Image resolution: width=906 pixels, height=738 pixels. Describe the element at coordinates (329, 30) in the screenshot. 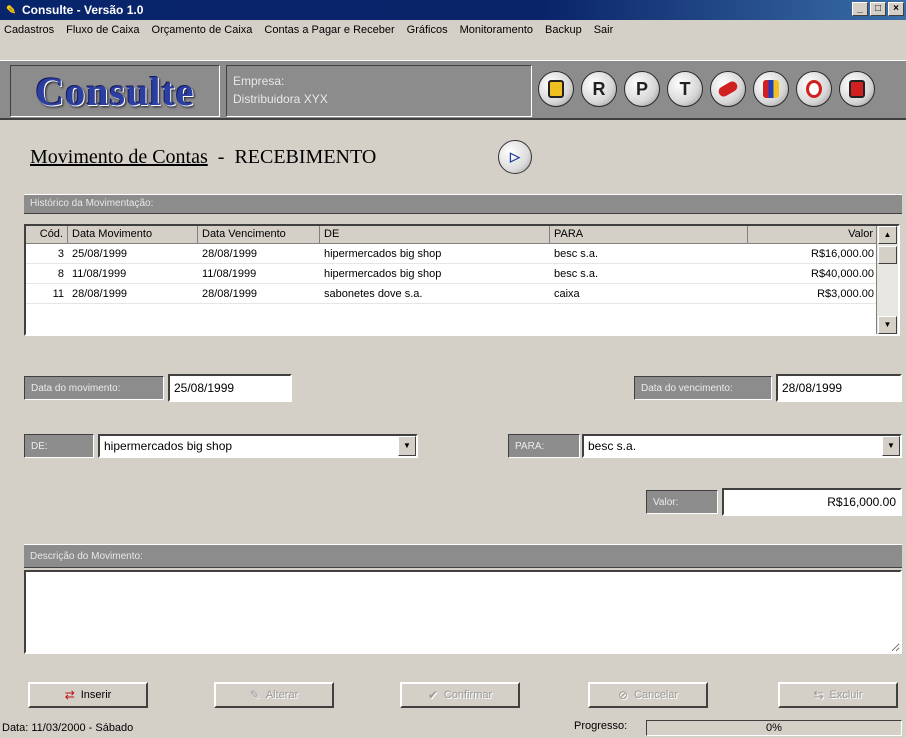

I see `menu-contas-a-pagar-e-receber: Contas a Pagar e Receber` at that location.